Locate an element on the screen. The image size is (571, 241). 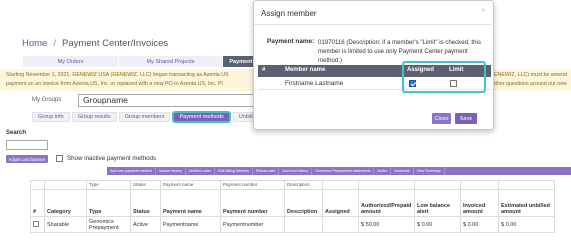
modal-title: Assign member is located at coordinates (289, 13).